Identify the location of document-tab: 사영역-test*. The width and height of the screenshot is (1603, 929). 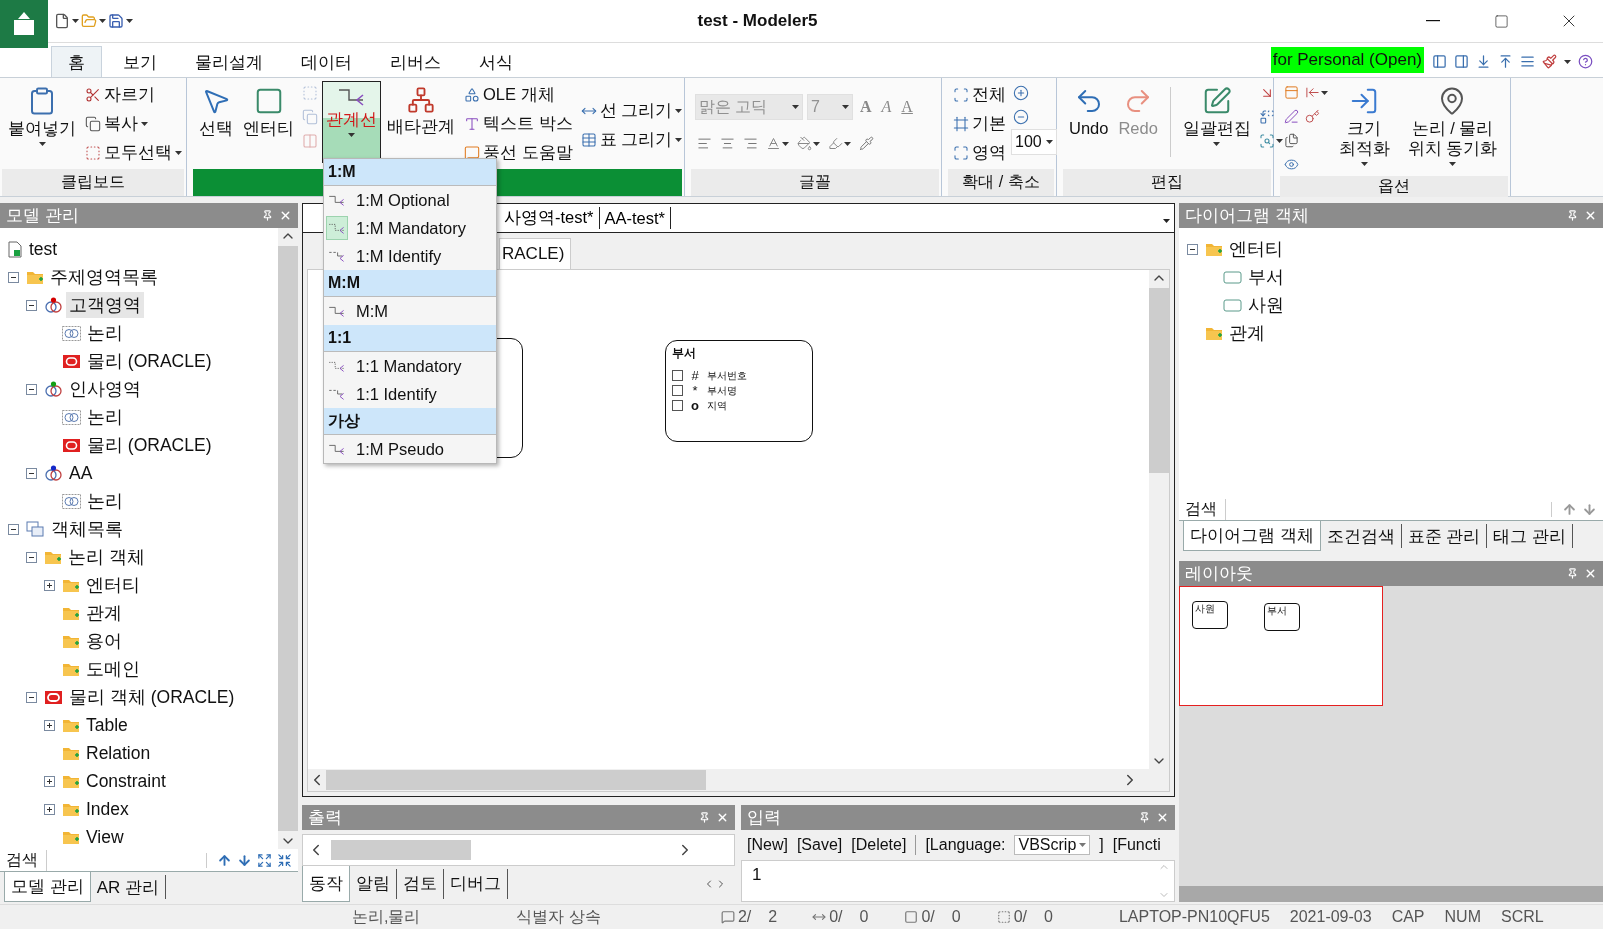
(549, 218).